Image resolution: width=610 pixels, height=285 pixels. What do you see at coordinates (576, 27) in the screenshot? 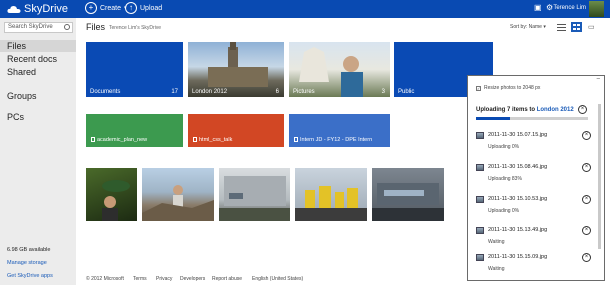
I see `thumbnails-view-icon` at bounding box center [576, 27].